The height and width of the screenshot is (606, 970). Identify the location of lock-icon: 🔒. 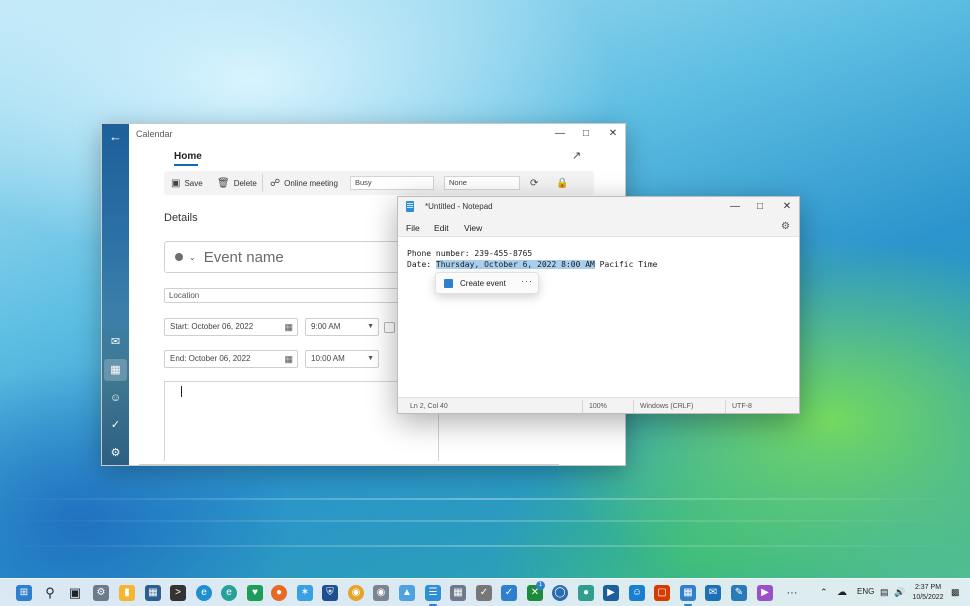
(562, 183).